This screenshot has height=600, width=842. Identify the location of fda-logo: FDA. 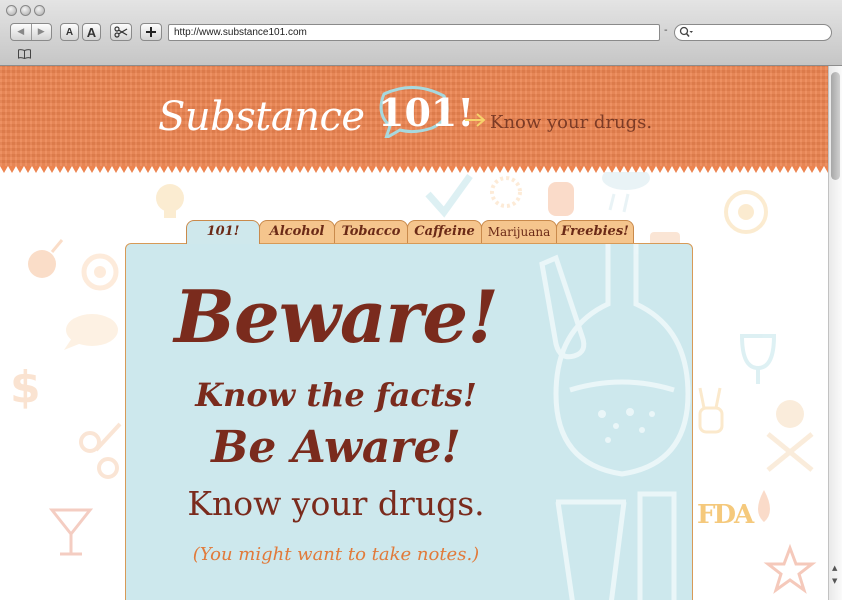
(725, 515).